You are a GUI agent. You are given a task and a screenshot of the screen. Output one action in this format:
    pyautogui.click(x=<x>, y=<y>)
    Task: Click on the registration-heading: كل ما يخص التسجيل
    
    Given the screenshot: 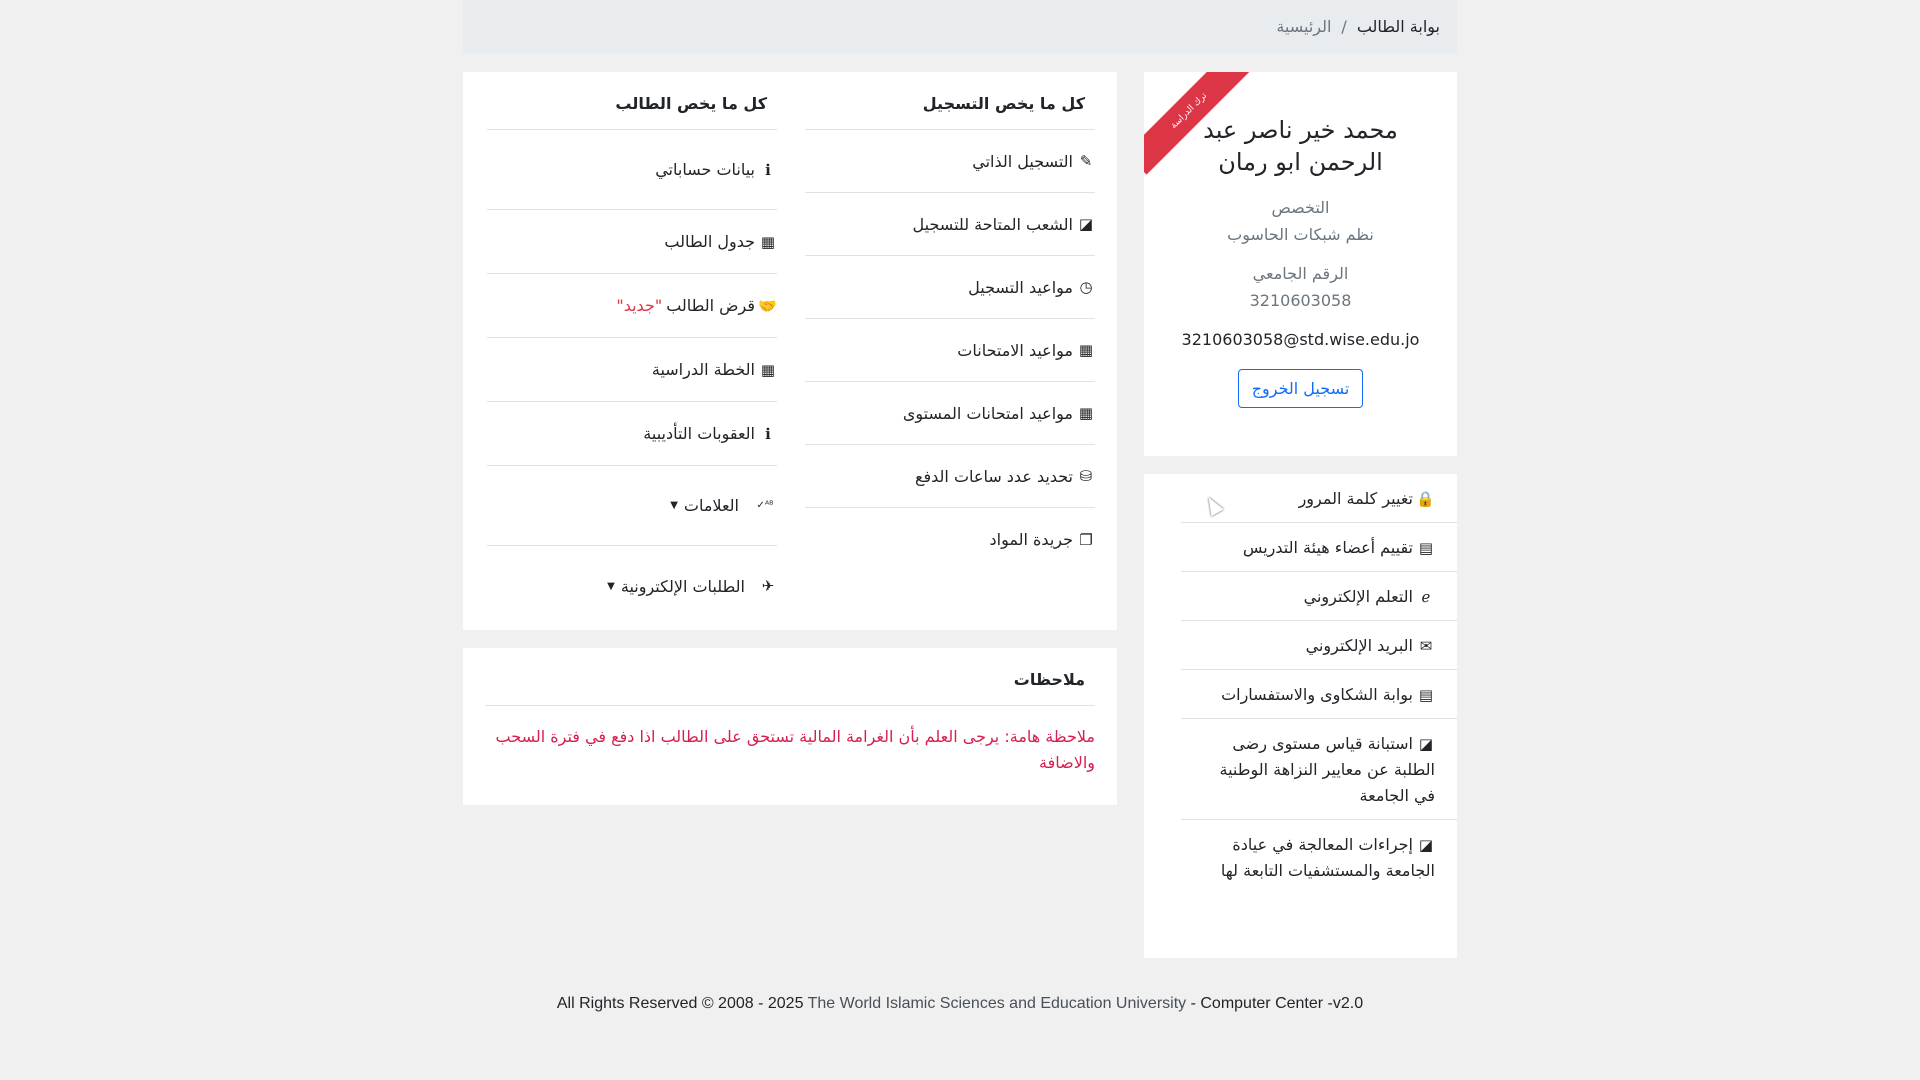 What is the action you would take?
    pyautogui.click(x=950, y=101)
    